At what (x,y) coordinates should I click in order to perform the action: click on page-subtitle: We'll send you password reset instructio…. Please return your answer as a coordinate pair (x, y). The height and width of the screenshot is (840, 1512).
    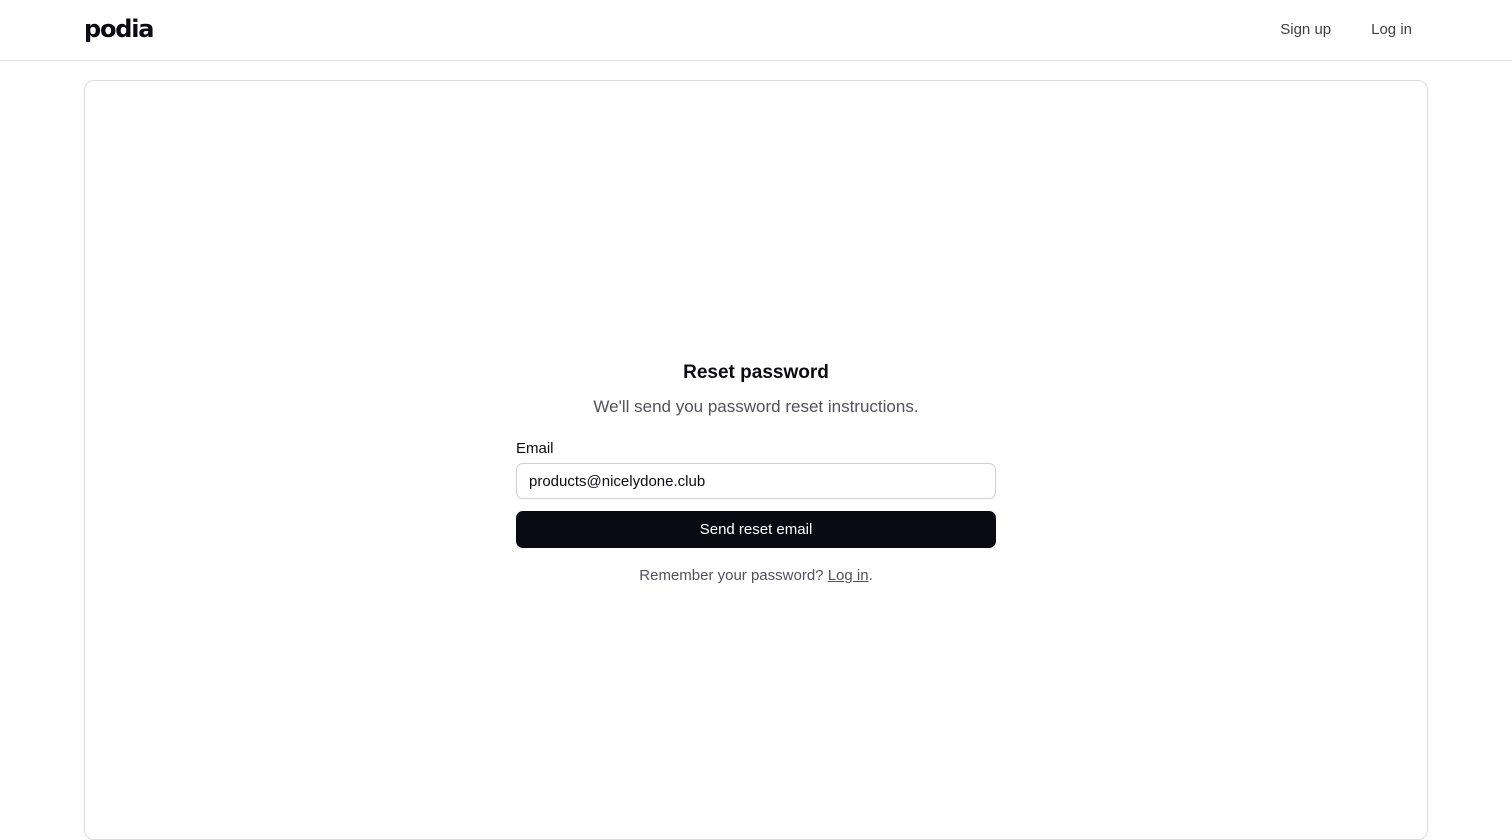
    Looking at the image, I should click on (756, 406).